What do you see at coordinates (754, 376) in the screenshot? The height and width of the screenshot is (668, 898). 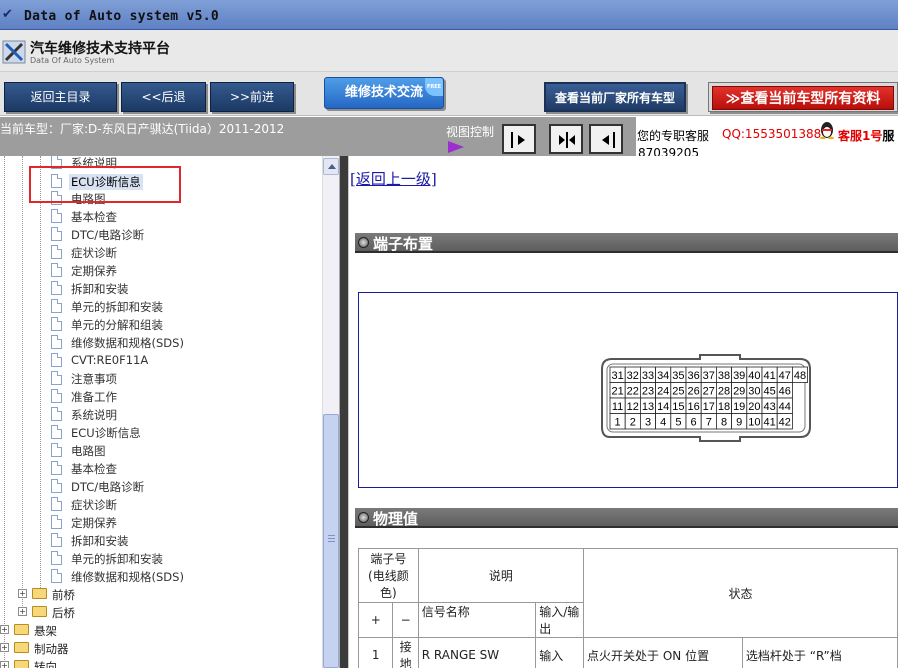 I see `connector-pin-label: 40` at bounding box center [754, 376].